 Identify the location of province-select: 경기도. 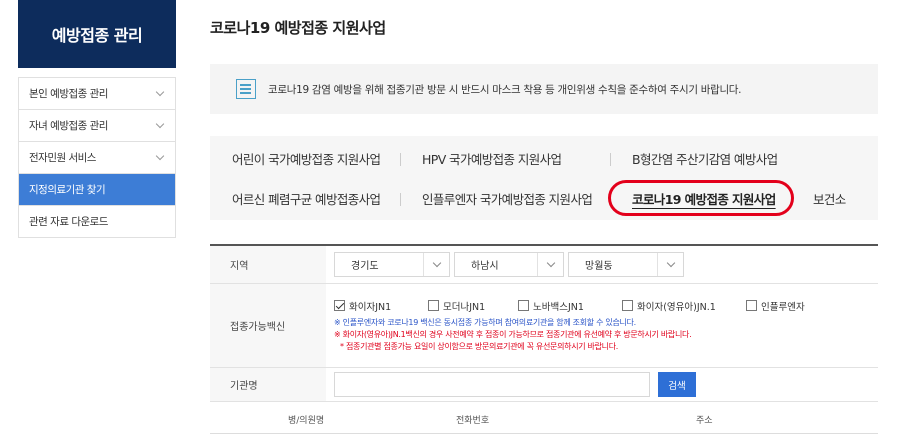
(392, 264).